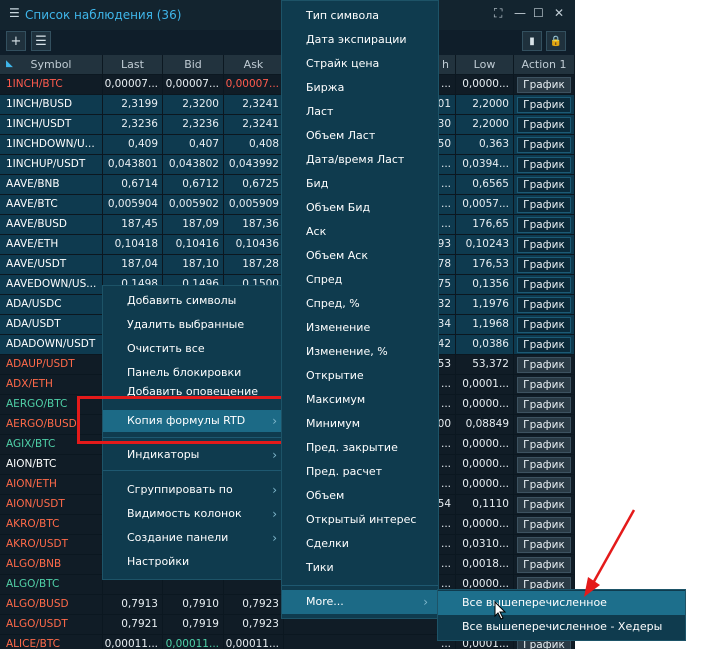  What do you see at coordinates (163, 454) in the screenshot?
I see `menu-indicators-label: Индикаторы` at bounding box center [163, 454].